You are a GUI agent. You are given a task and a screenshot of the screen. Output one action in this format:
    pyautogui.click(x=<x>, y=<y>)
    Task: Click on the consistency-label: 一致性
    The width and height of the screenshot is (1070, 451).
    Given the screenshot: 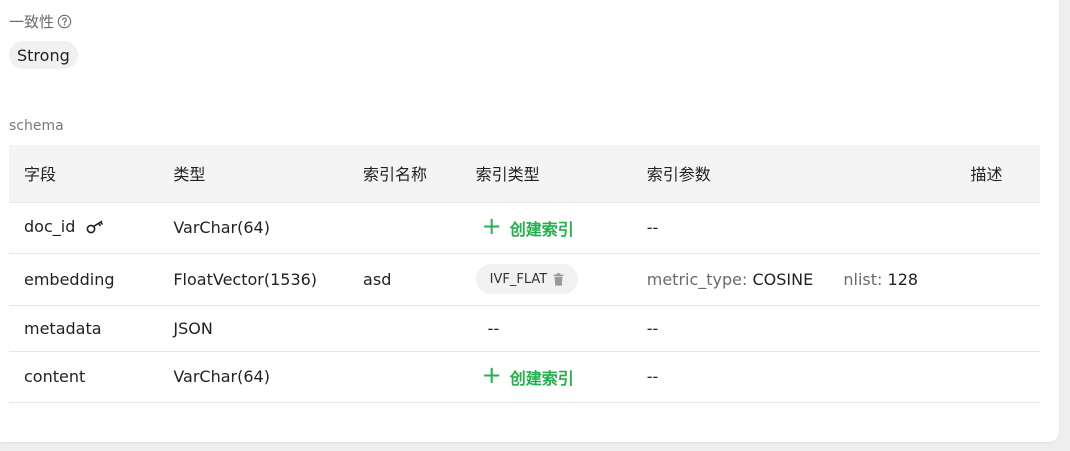 What is the action you would take?
    pyautogui.click(x=40, y=21)
    